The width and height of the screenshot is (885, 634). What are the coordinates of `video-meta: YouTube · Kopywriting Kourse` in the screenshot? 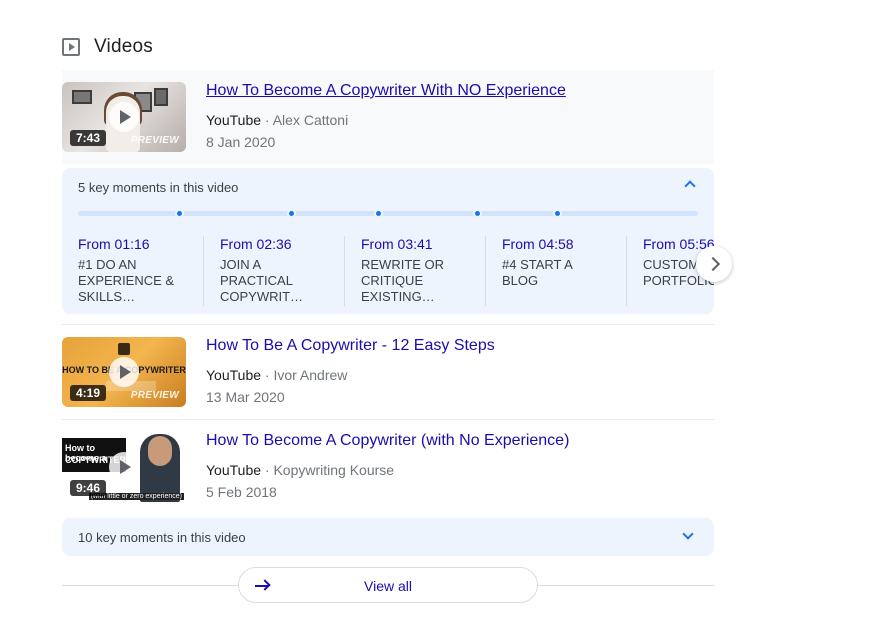 It's located at (300, 470).